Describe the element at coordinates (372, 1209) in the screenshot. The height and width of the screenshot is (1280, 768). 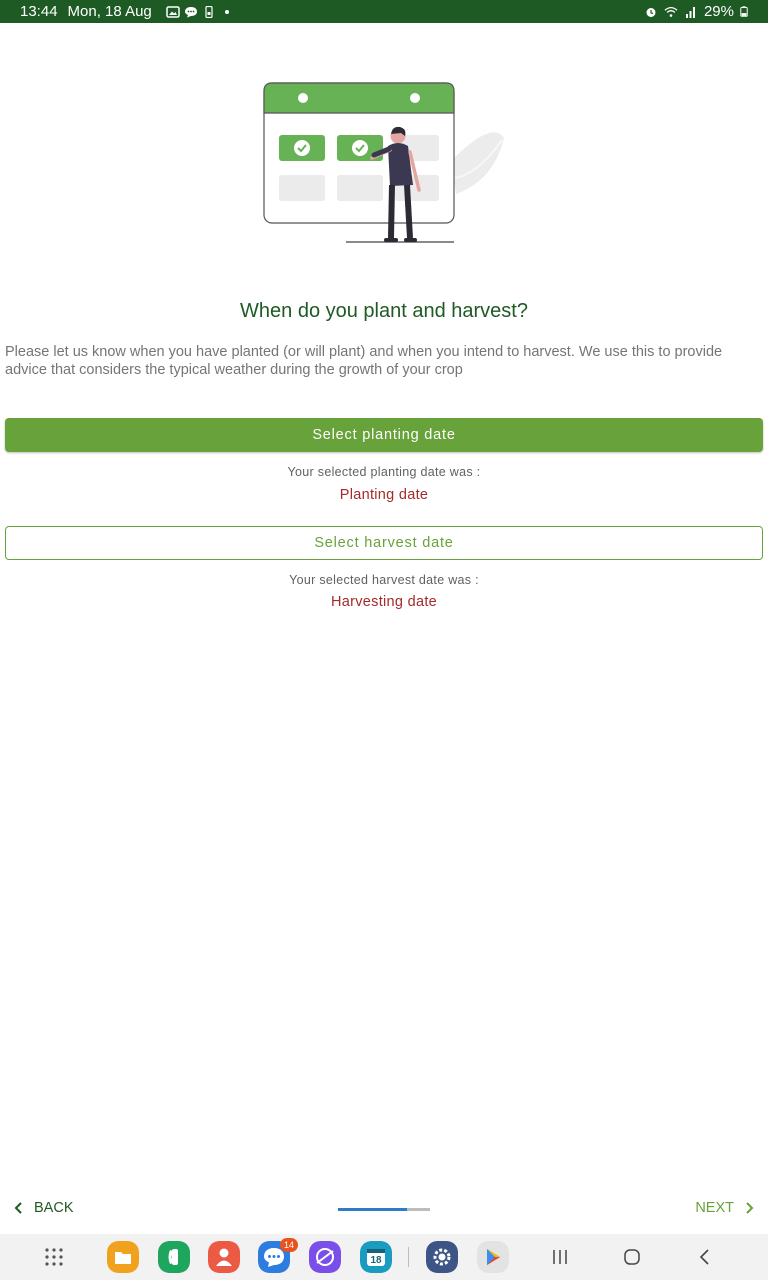
I see `step-progress-fill` at that location.